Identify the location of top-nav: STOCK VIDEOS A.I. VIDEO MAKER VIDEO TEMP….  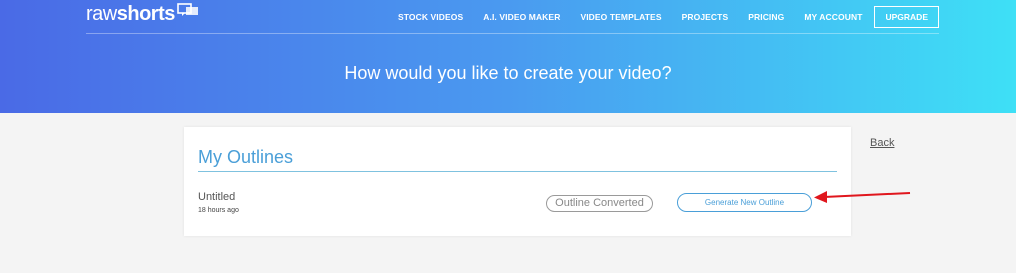
(668, 16).